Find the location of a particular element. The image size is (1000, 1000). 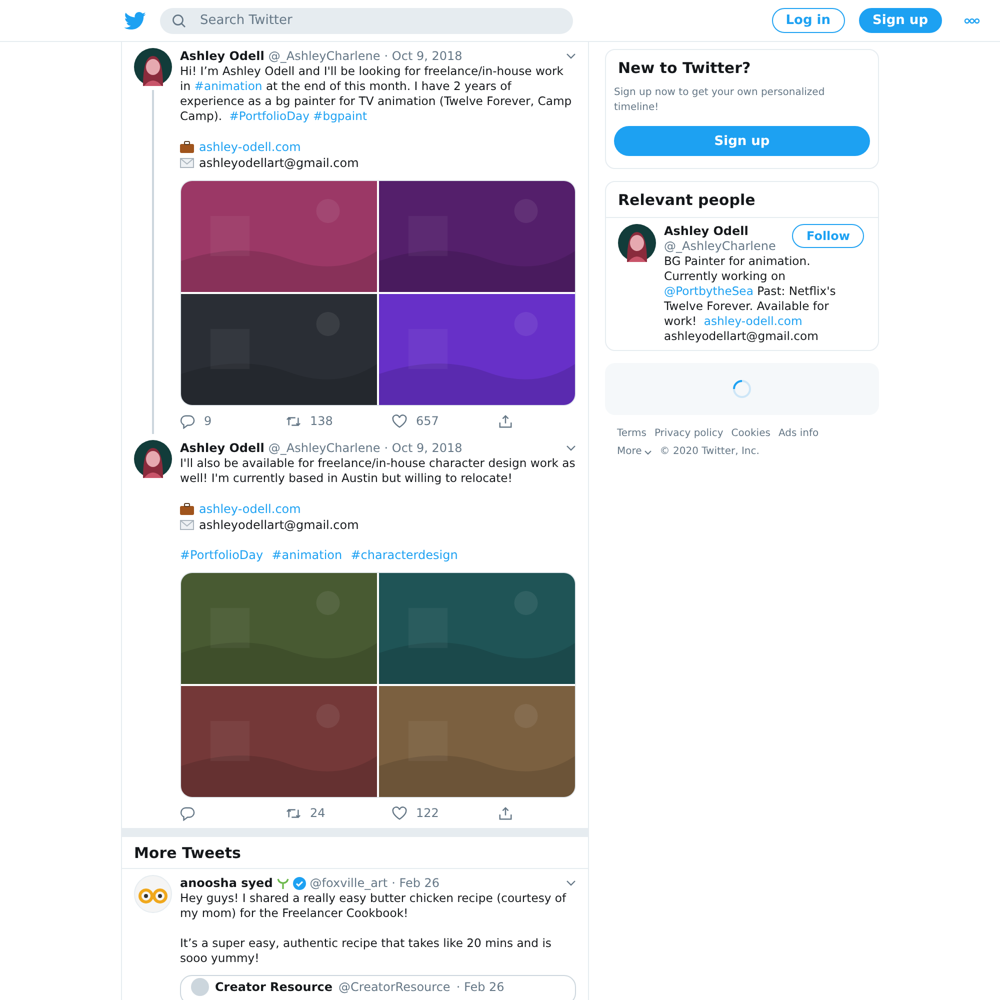

tweet-text: Hi! I’m Ashley Odell and I'll be looking for freelance/in-house work in #animation at the end of this month. I have 2 years of experience as a bg painter for TV animation (Twelve Forever, Camp Camp). #PortfolioDay #bgpaint is located at coordinates (376, 94).